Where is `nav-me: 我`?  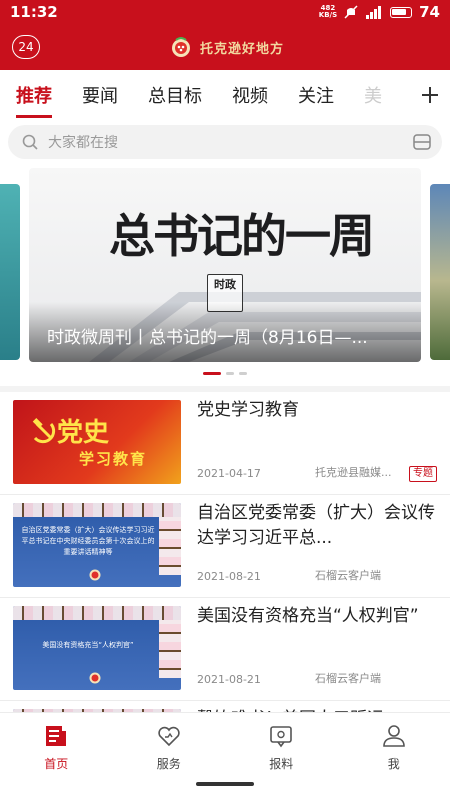
nav-me: 我 is located at coordinates (394, 756).